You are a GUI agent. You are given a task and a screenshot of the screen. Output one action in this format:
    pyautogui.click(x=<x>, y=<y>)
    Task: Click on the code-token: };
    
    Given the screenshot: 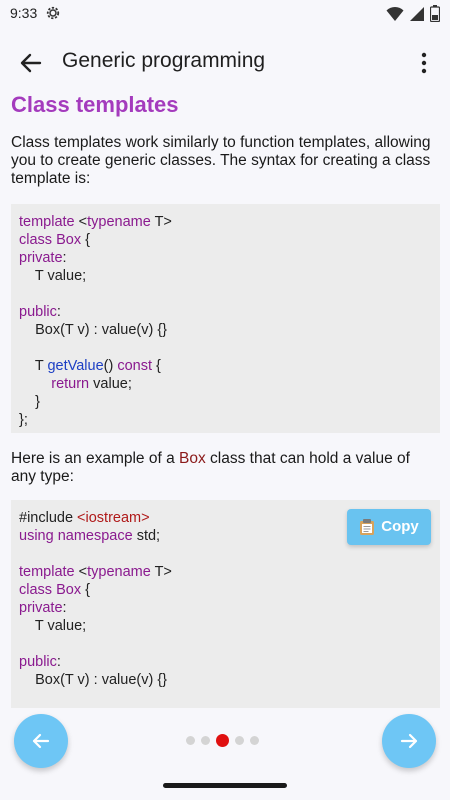 What is the action you would take?
    pyautogui.click(x=23, y=420)
    